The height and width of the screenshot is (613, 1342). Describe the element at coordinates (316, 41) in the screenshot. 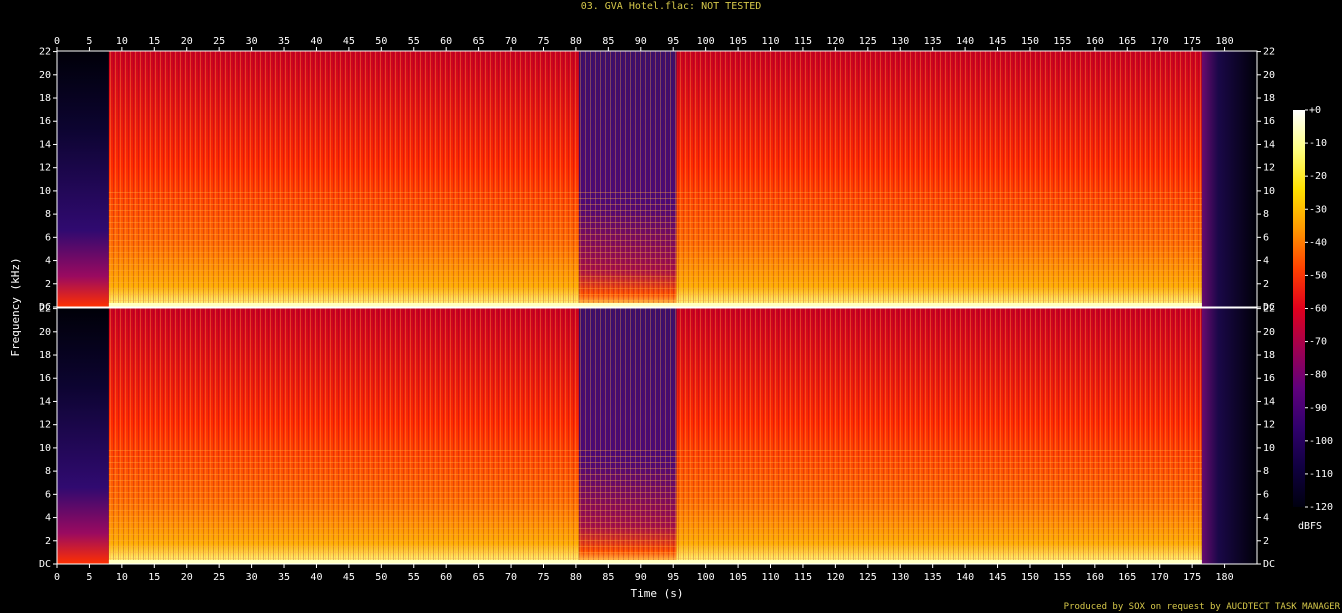

I see `x-tick-label: 40` at that location.